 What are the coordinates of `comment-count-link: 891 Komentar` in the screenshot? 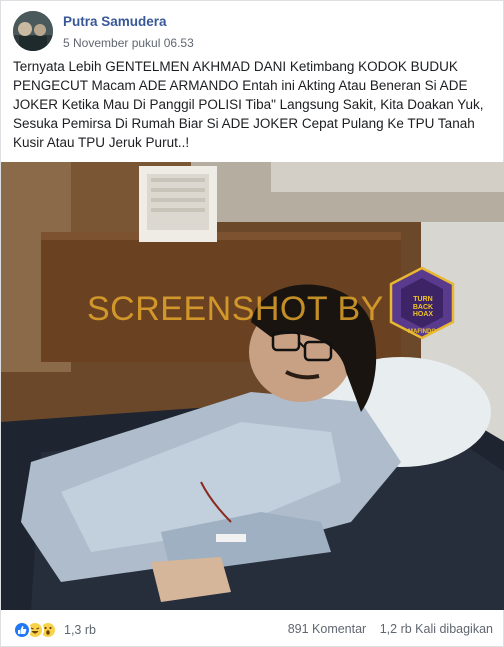 It's located at (327, 629).